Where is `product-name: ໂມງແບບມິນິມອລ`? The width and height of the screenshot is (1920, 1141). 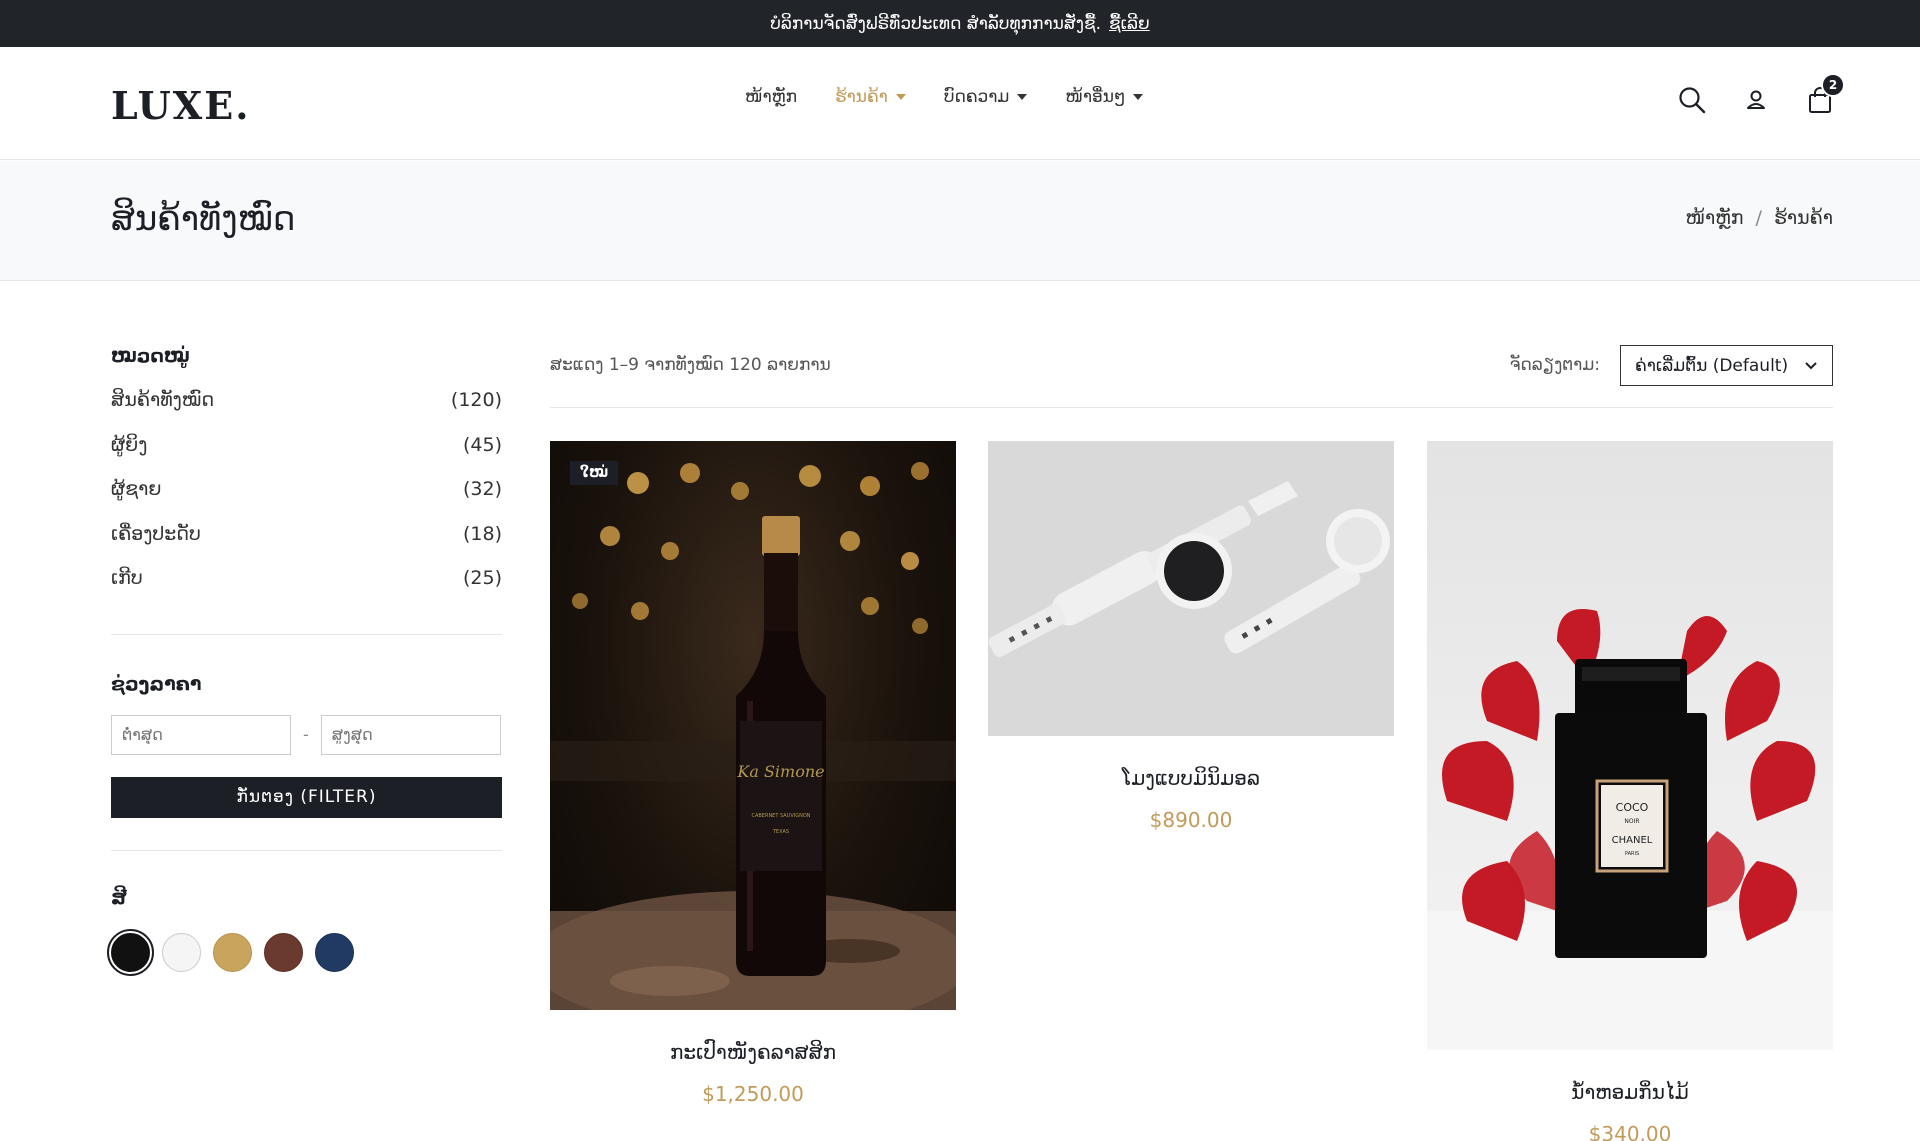 product-name: ໂມງແບບມິນິມອລ is located at coordinates (1191, 778).